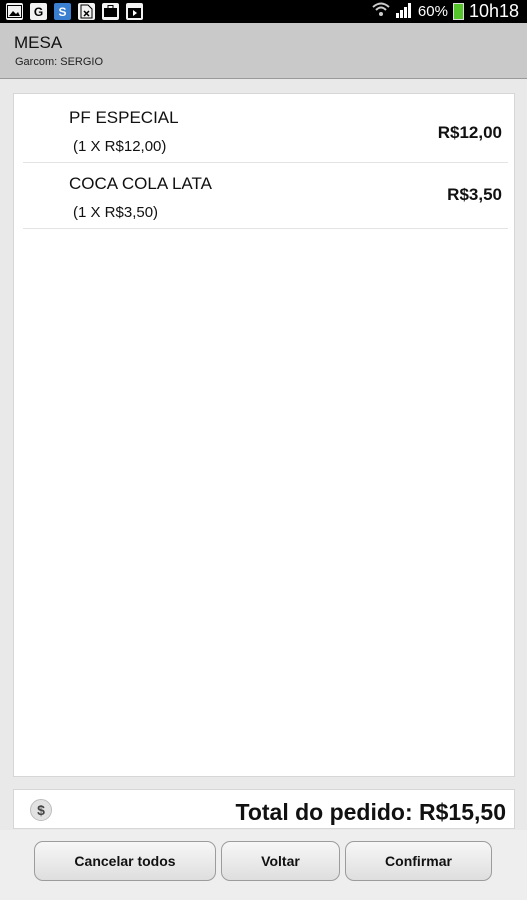 Image resolution: width=527 pixels, height=900 pixels. I want to click on button-bar: Cancelar todos Voltar Confirmar, so click(263, 865).